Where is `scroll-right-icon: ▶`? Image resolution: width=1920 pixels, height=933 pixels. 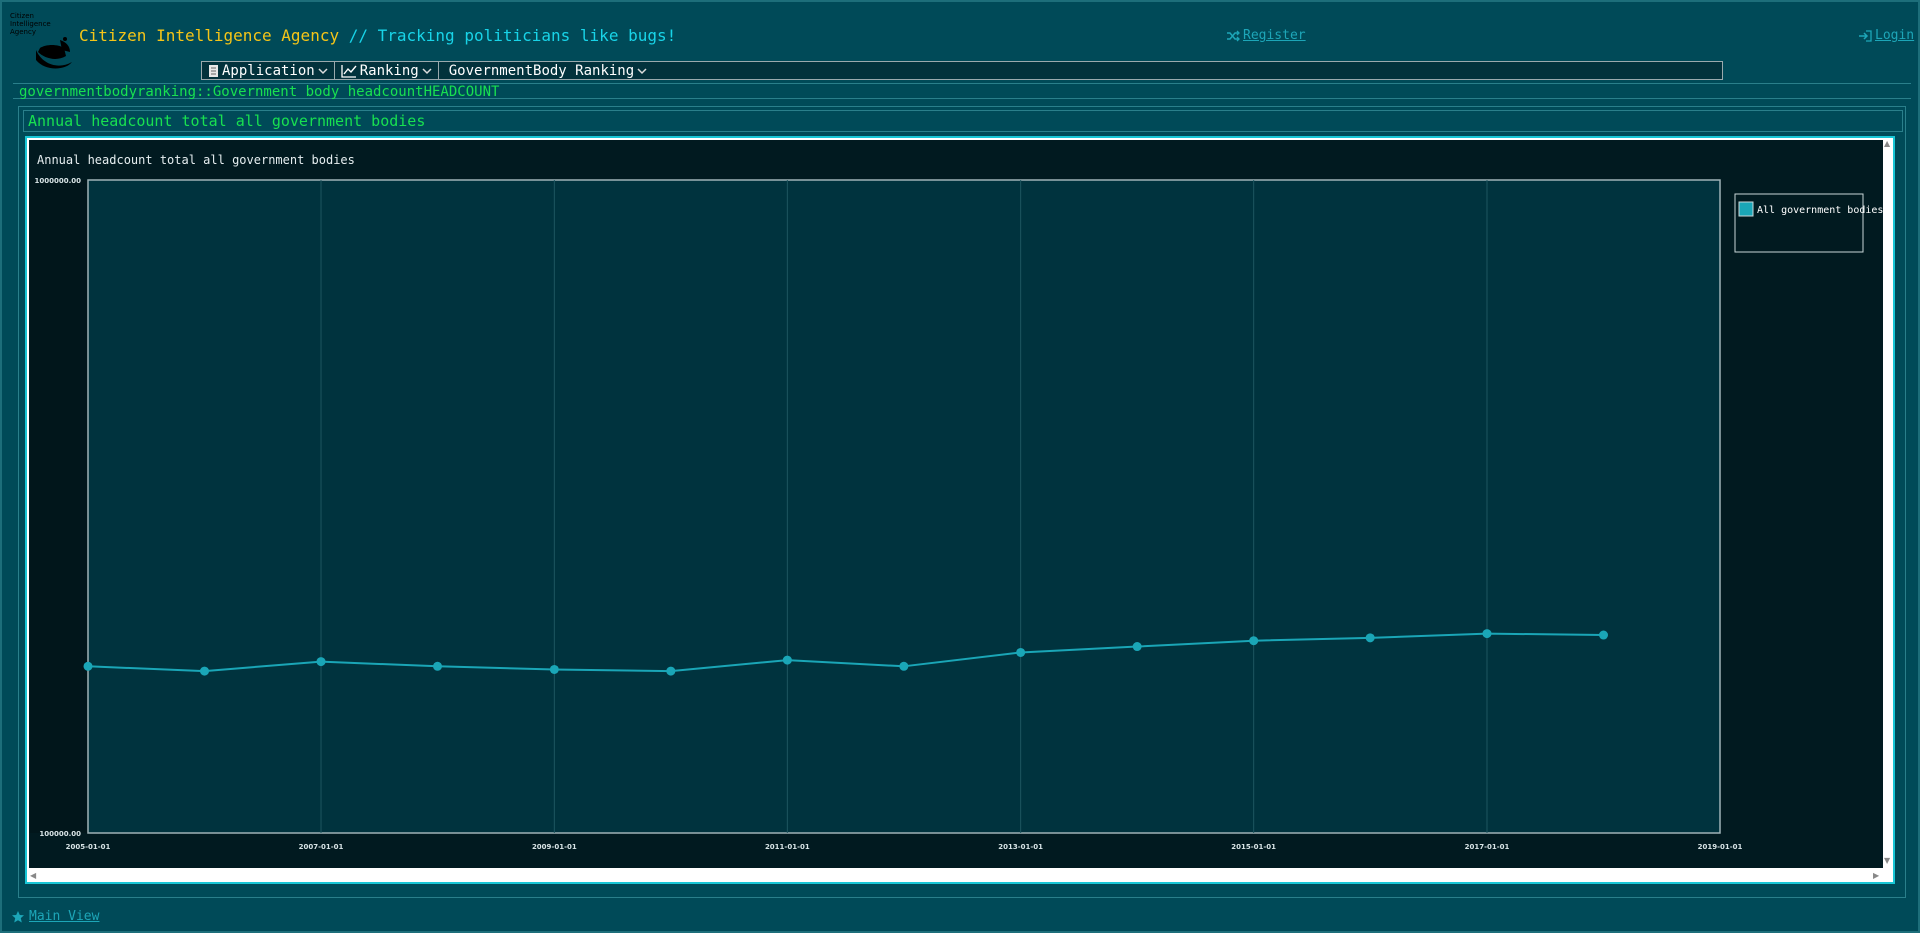 scroll-right-icon: ▶ is located at coordinates (1876, 875).